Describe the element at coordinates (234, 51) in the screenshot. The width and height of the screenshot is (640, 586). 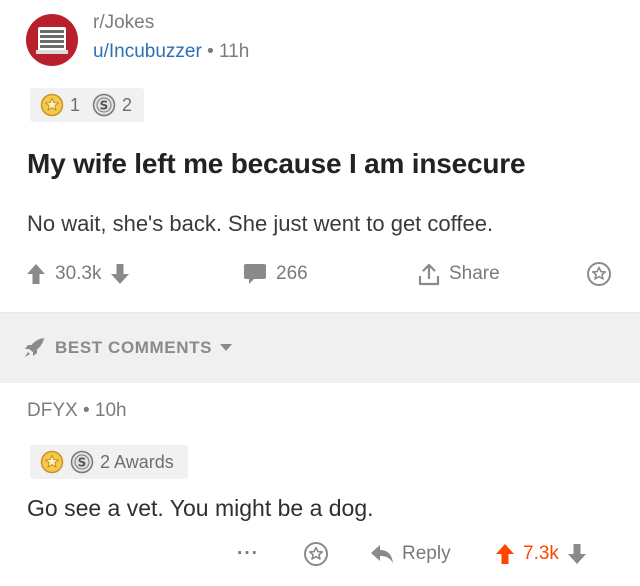
I see `post-age: 11h` at that location.